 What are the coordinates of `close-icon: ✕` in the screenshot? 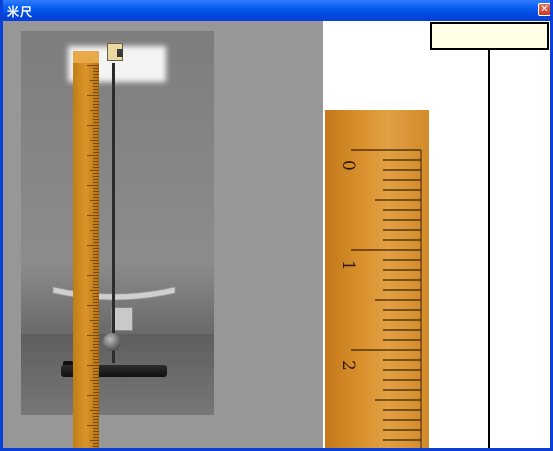 It's located at (544, 9).